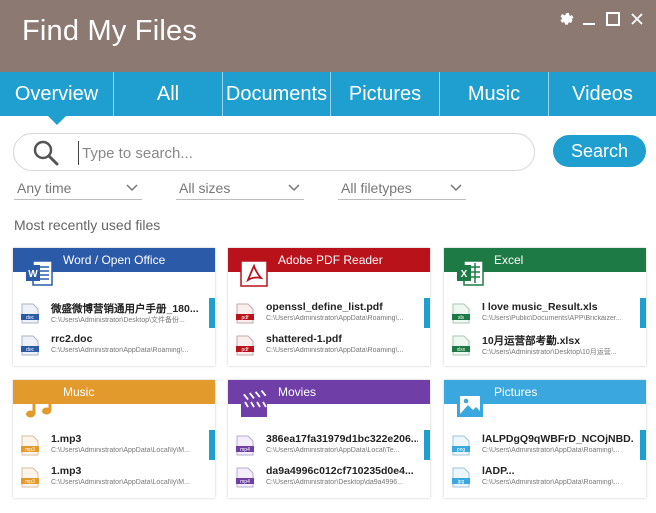 This screenshot has height=513, width=656. What do you see at coordinates (493, 94) in the screenshot?
I see `tab-music: Music` at bounding box center [493, 94].